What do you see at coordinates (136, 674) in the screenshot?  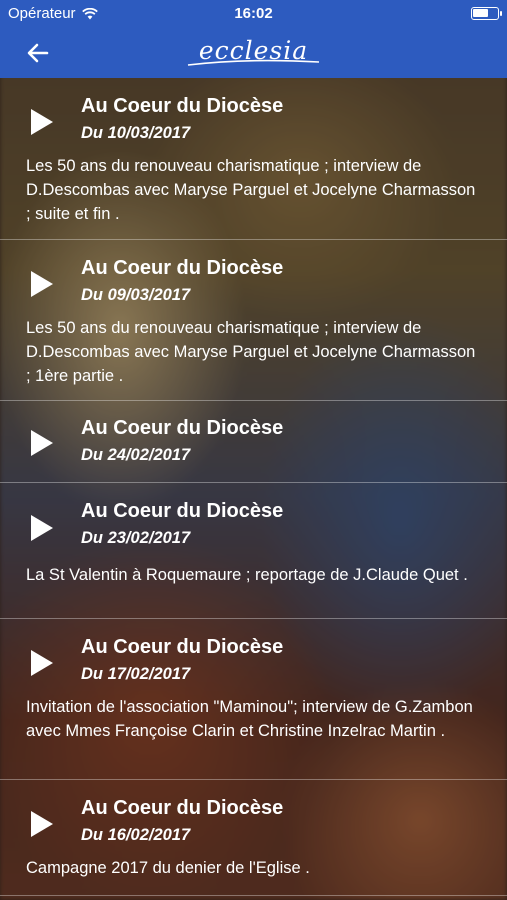 I see `item-date: Du 17/02/2017` at bounding box center [136, 674].